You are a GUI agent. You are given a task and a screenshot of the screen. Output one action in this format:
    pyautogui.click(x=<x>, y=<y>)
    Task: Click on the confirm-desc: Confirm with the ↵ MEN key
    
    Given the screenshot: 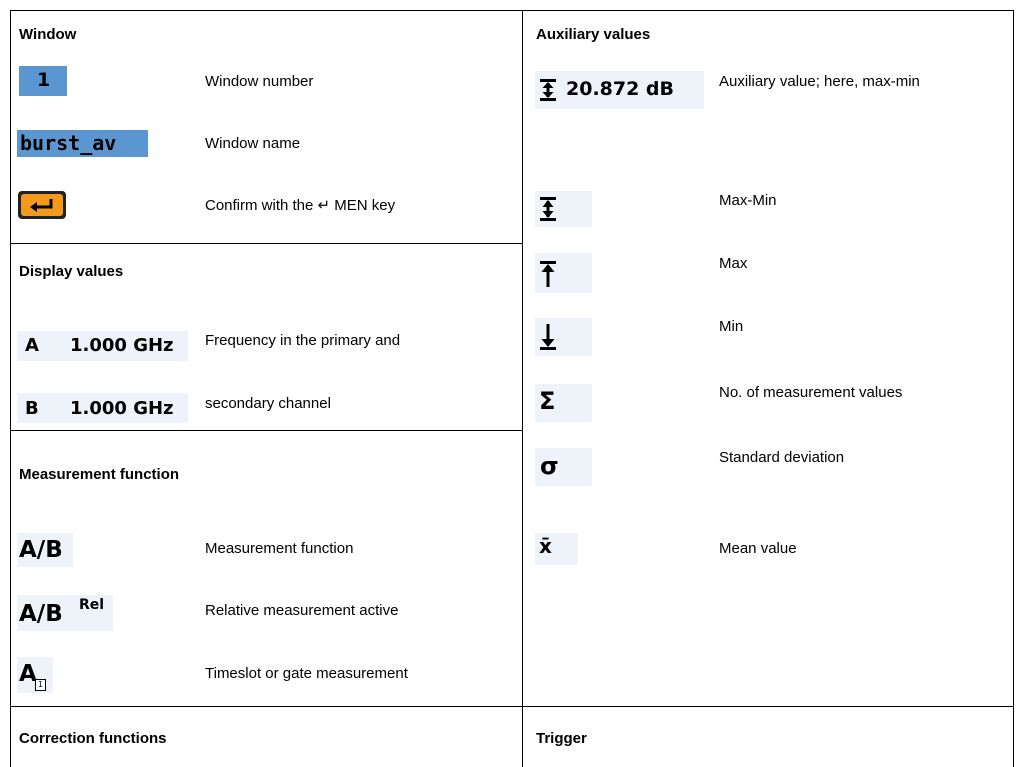 What is the action you would take?
    pyautogui.click(x=300, y=205)
    